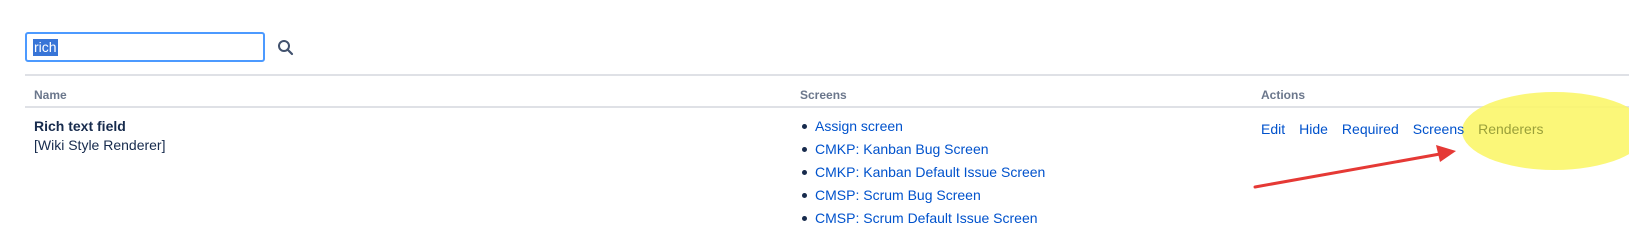 The width and height of the screenshot is (1629, 242). Describe the element at coordinates (45, 47) in the screenshot. I see `search-input-value: rich` at that location.